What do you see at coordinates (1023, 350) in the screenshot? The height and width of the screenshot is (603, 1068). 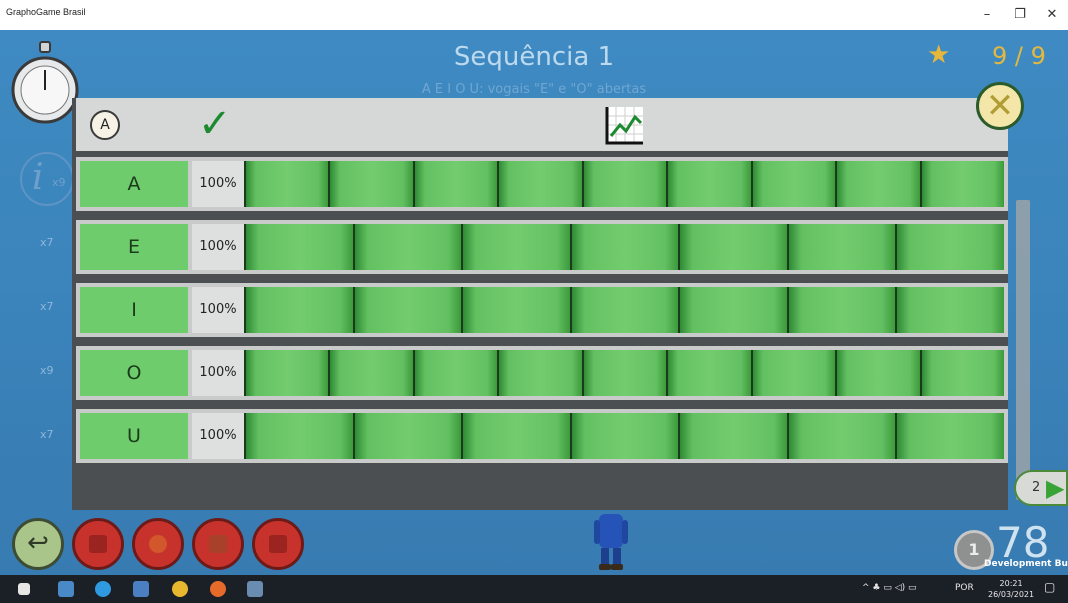 I see `scrollbar` at bounding box center [1023, 350].